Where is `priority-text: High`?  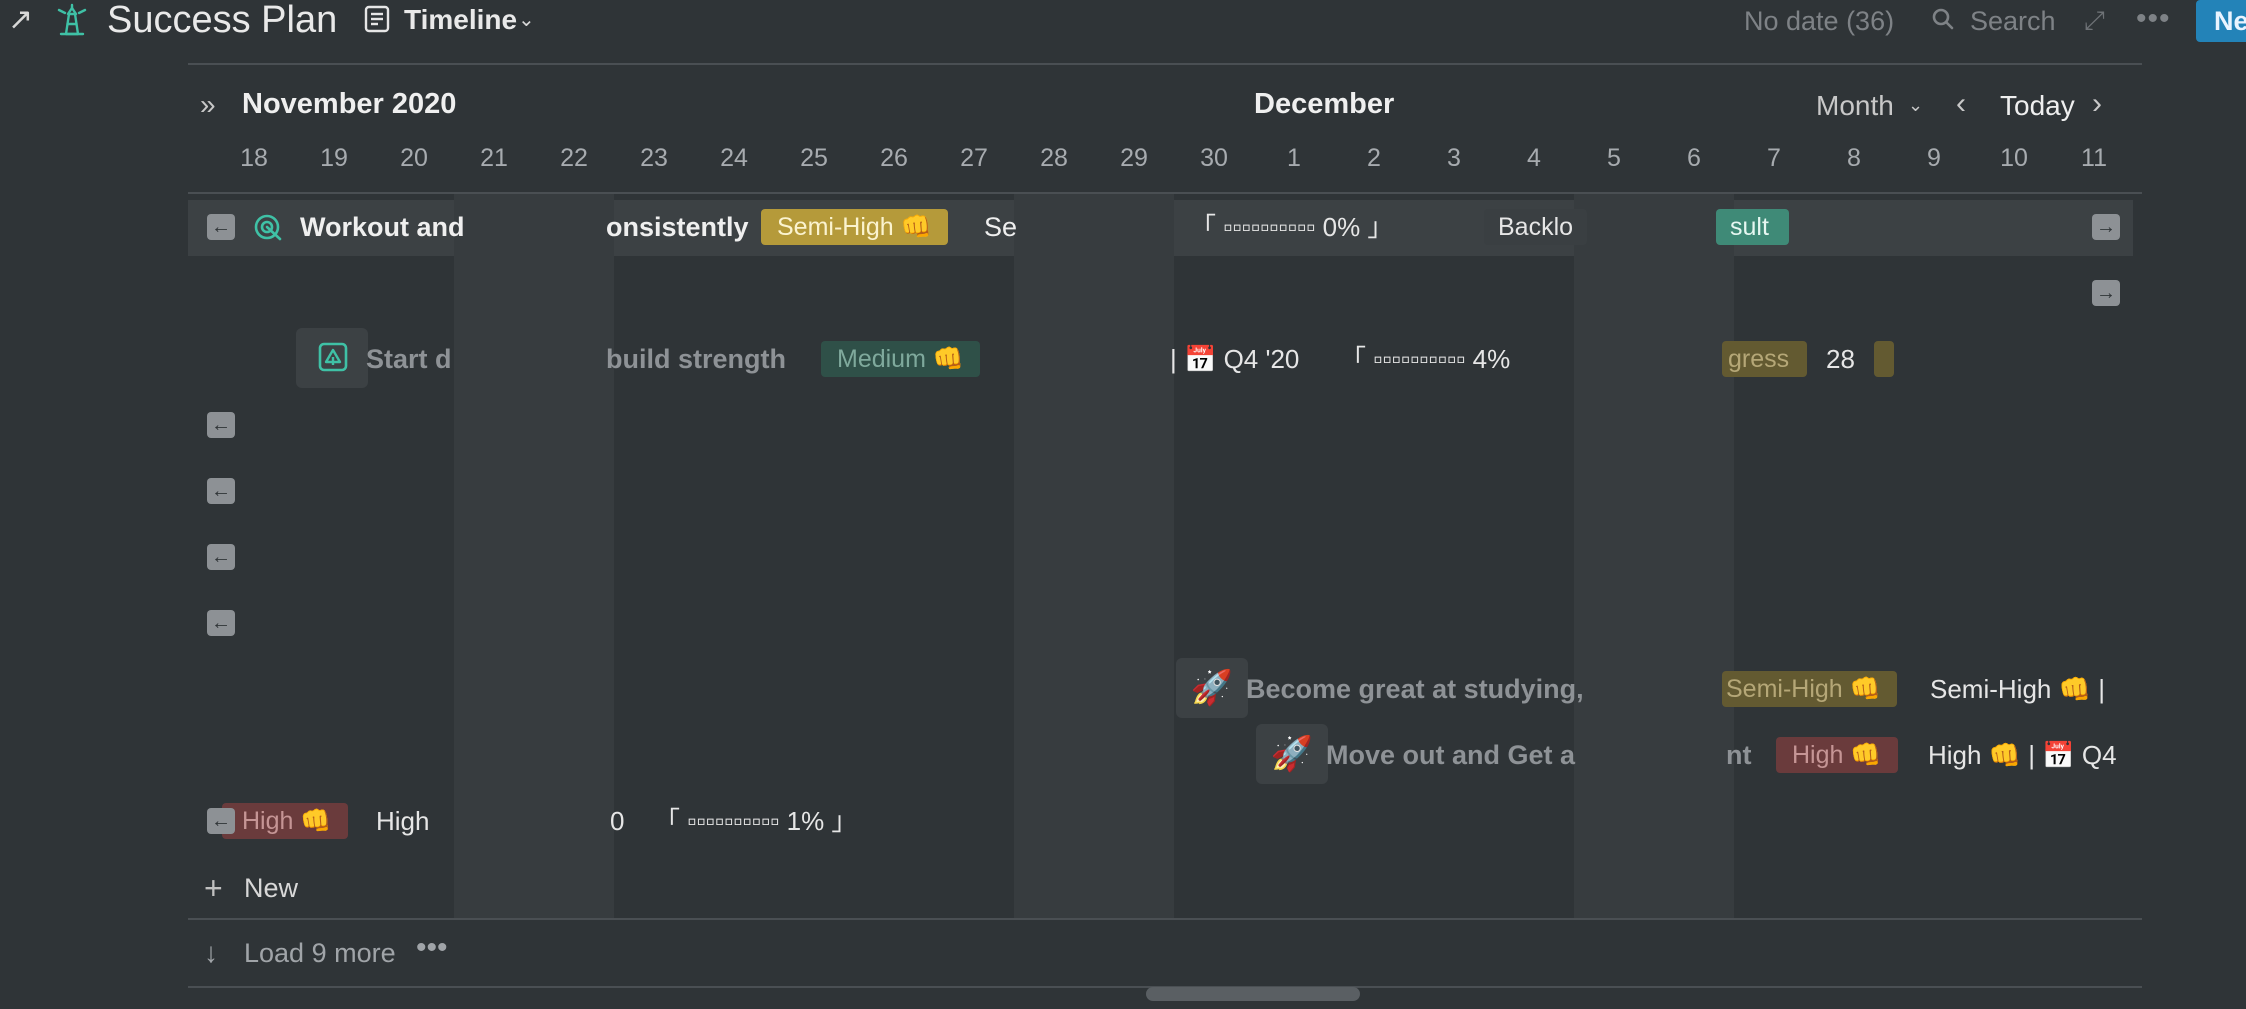 priority-text: High is located at coordinates (403, 821).